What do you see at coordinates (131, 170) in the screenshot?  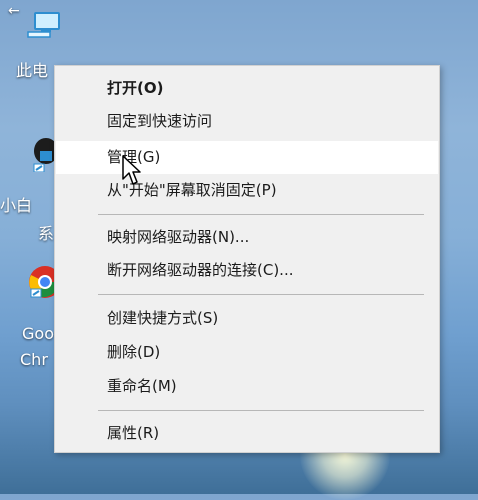 I see `mouse-cursor-icon` at bounding box center [131, 170].